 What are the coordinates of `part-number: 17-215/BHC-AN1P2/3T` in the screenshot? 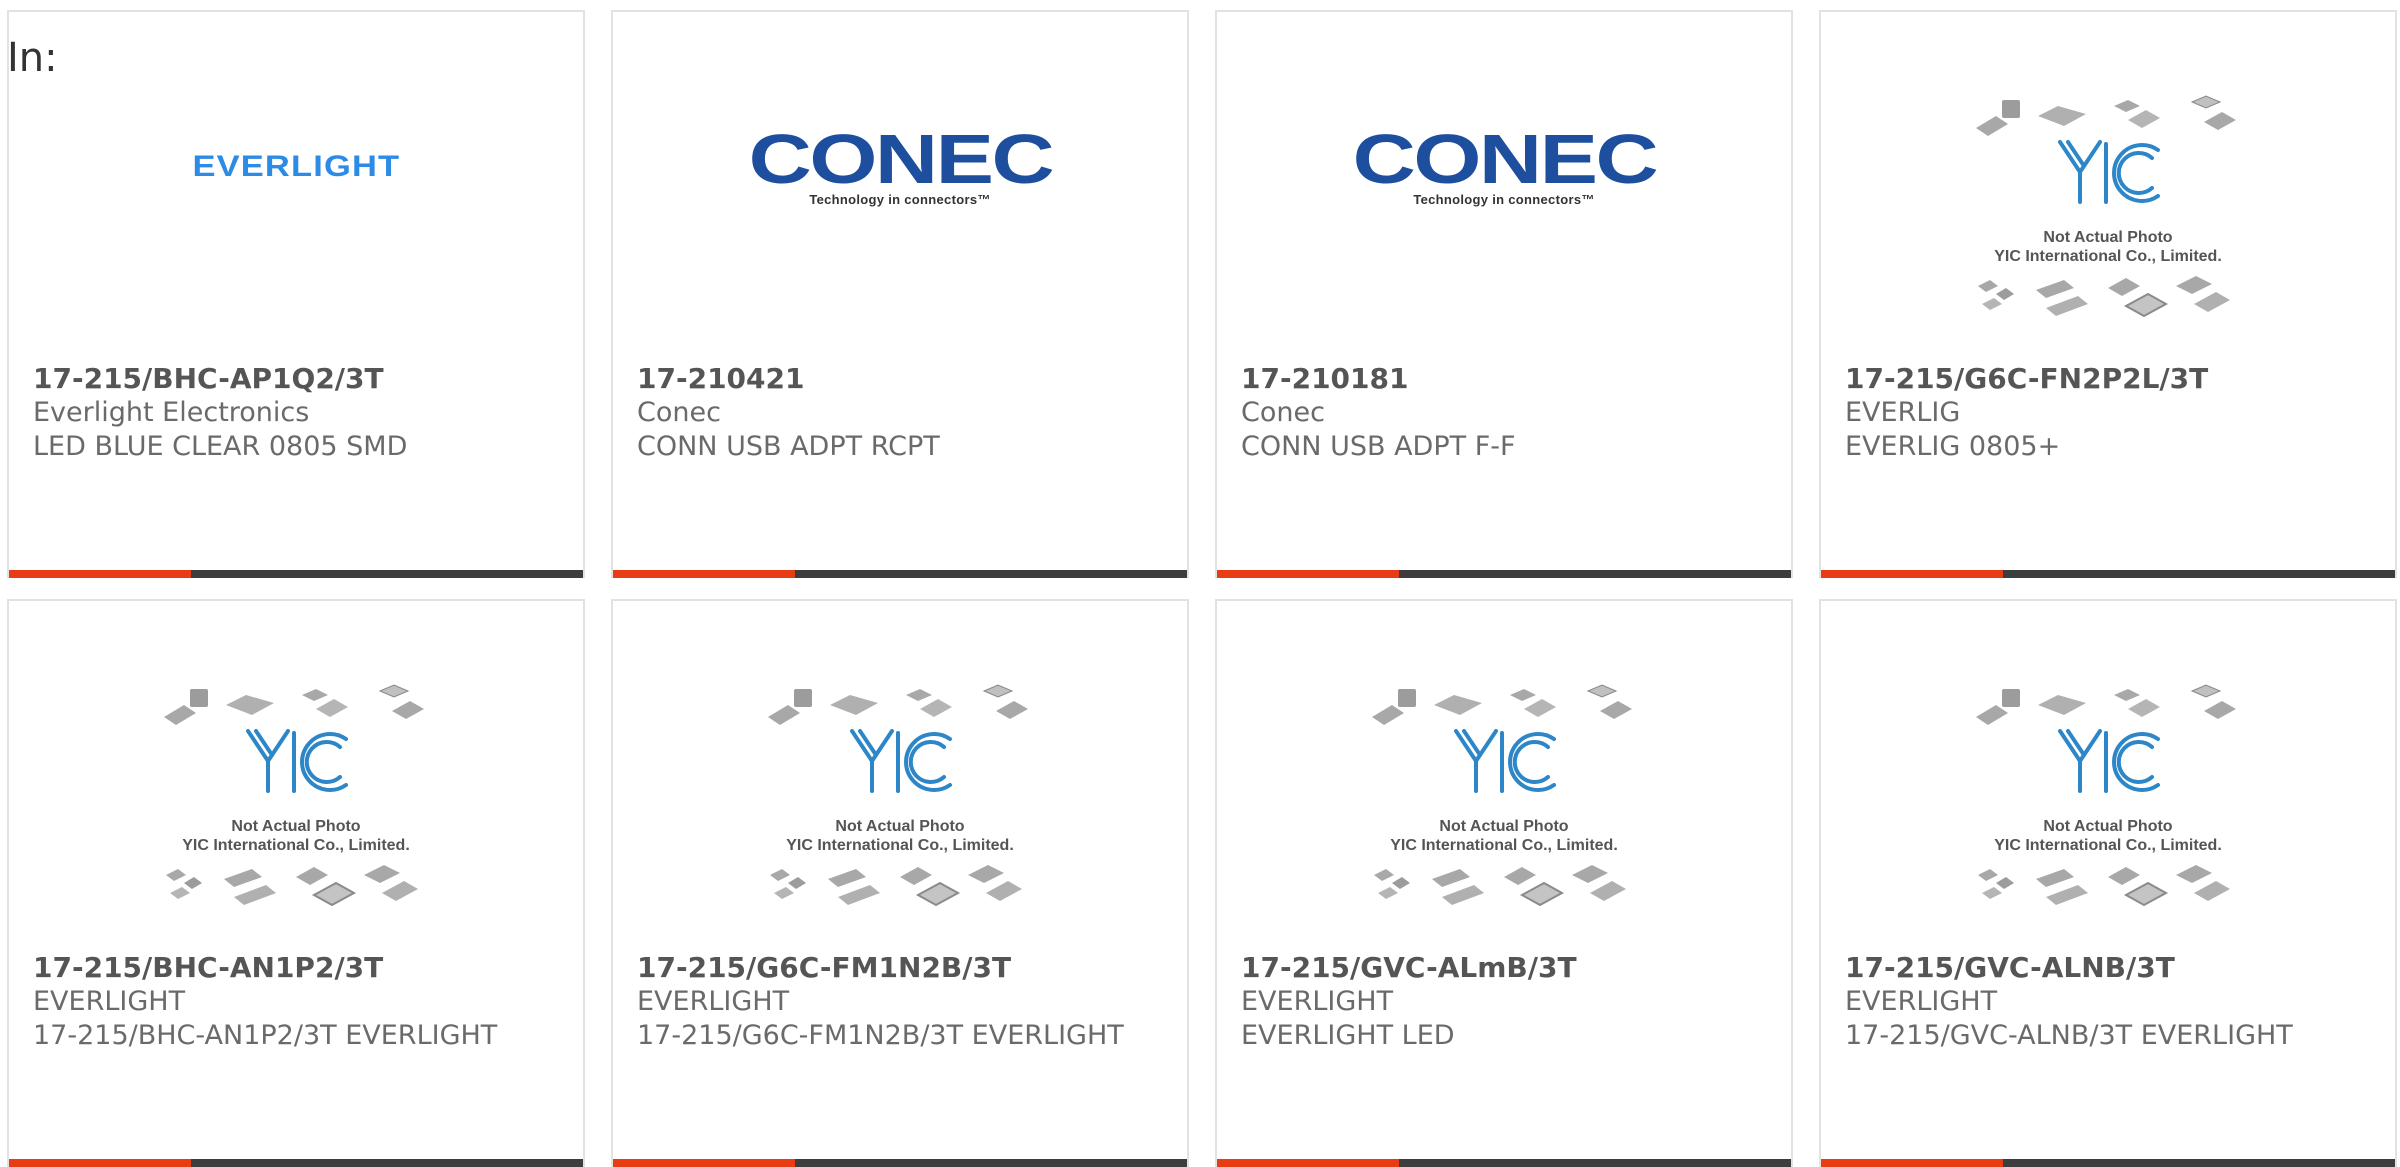 It's located at (303, 968).